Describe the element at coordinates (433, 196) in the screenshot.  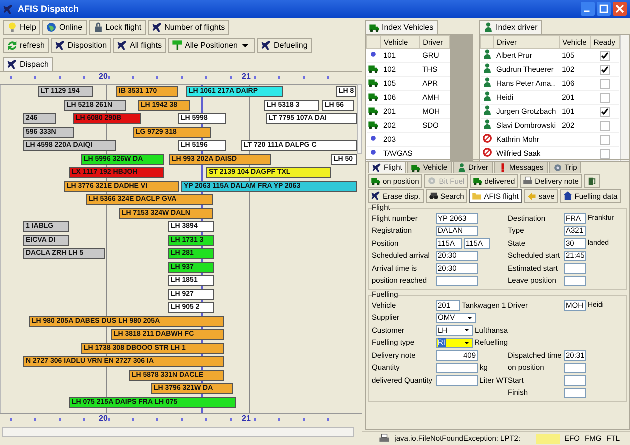
I see `binoculars-icon` at that location.